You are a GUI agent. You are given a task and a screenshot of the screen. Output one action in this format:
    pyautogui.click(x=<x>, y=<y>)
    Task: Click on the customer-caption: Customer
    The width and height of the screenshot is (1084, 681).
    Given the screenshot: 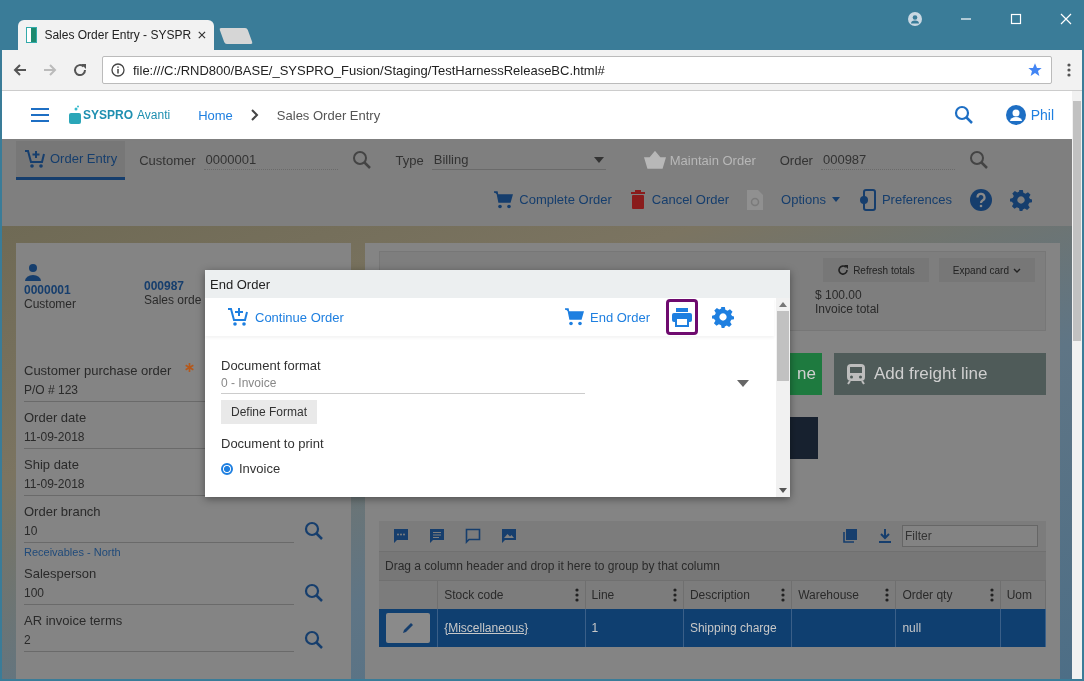 What is the action you would take?
    pyautogui.click(x=50, y=304)
    